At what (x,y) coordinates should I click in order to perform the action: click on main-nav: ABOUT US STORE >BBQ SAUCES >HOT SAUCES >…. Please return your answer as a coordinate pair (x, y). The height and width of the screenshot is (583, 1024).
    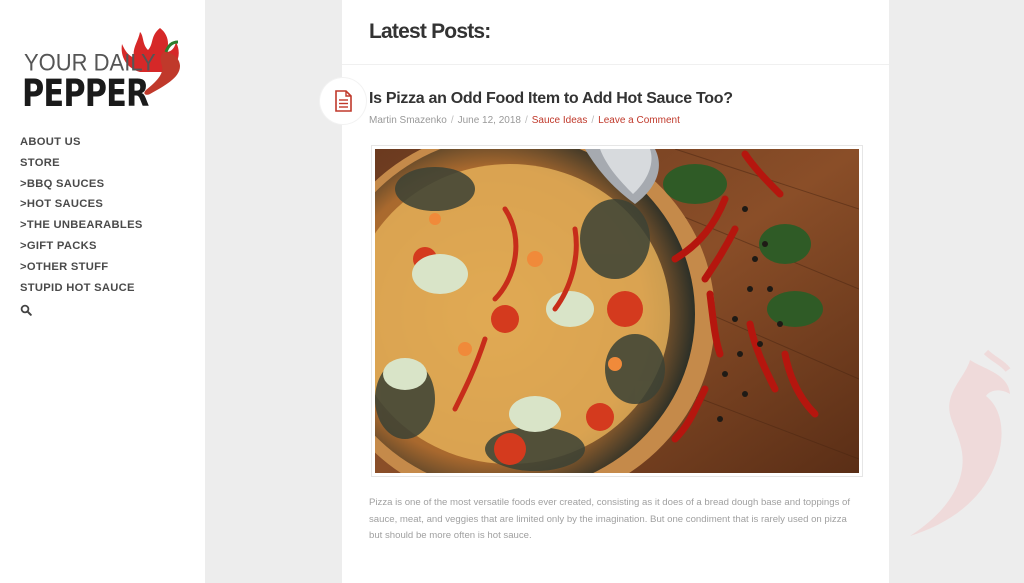
    Looking at the image, I should click on (81, 219).